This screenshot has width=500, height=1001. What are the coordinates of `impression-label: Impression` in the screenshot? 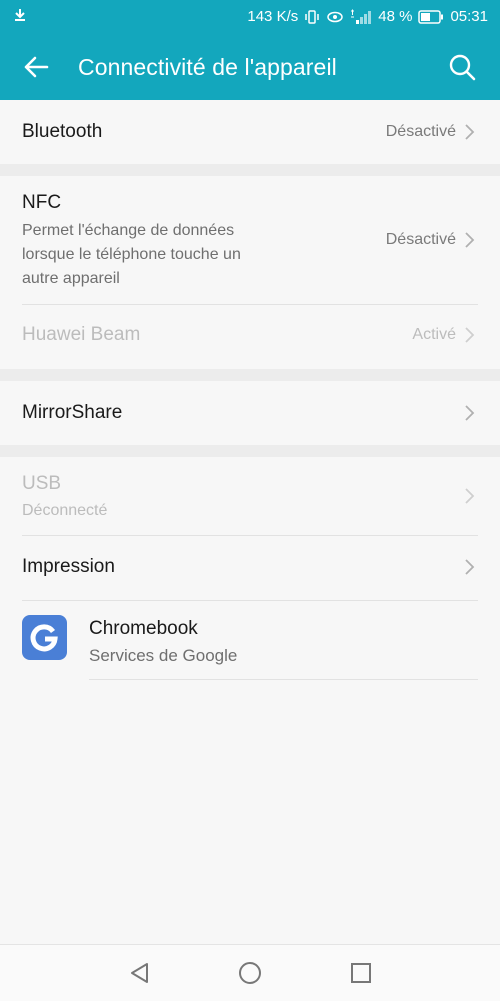 It's located at (68, 566).